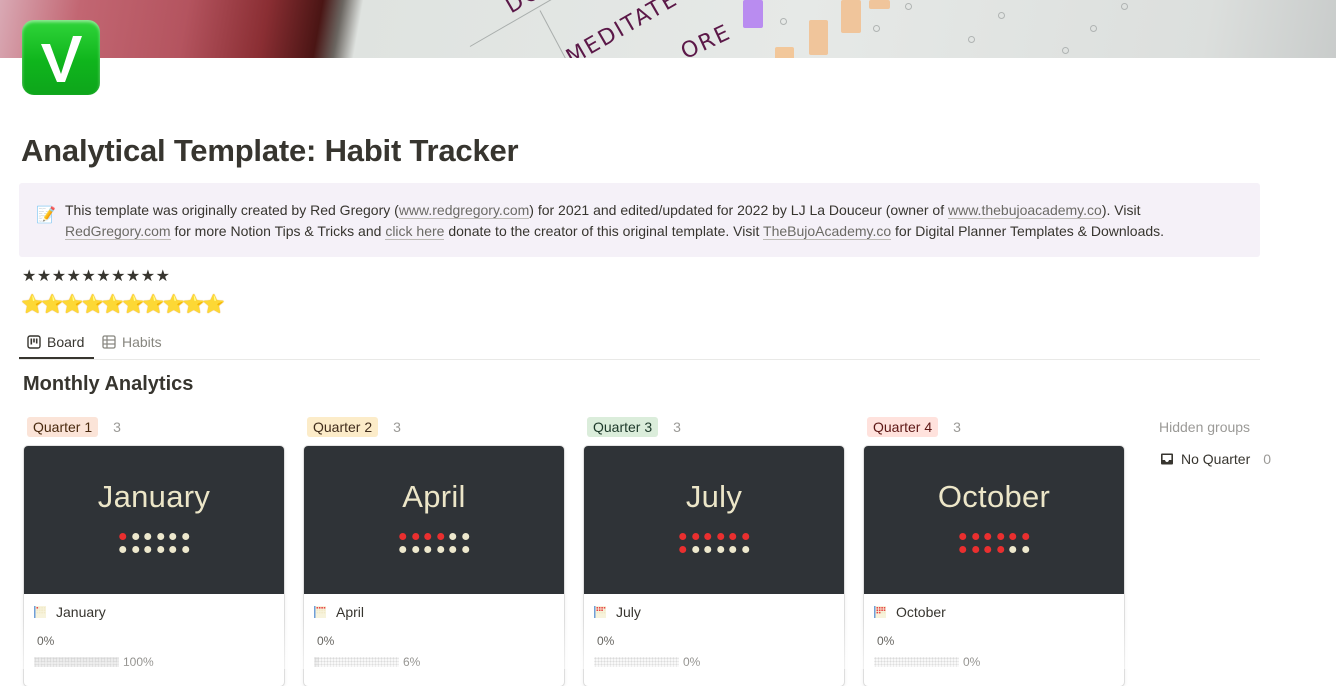 The image size is (1336, 686). Describe the element at coordinates (827, 231) in the screenshot. I see `link-bujoacademy-home: TheBujoAcademy.co` at that location.